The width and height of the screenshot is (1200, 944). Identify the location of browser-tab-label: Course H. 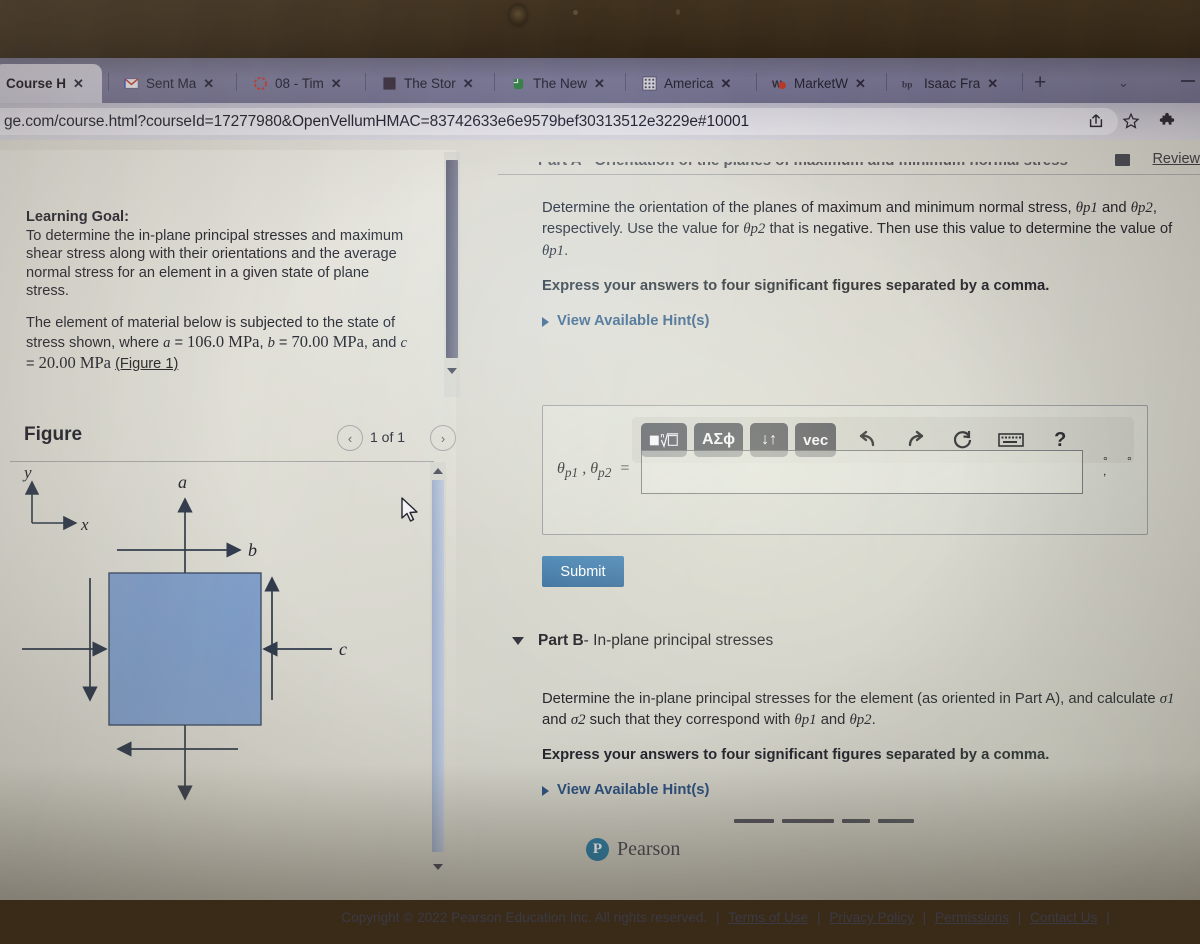
(36, 83).